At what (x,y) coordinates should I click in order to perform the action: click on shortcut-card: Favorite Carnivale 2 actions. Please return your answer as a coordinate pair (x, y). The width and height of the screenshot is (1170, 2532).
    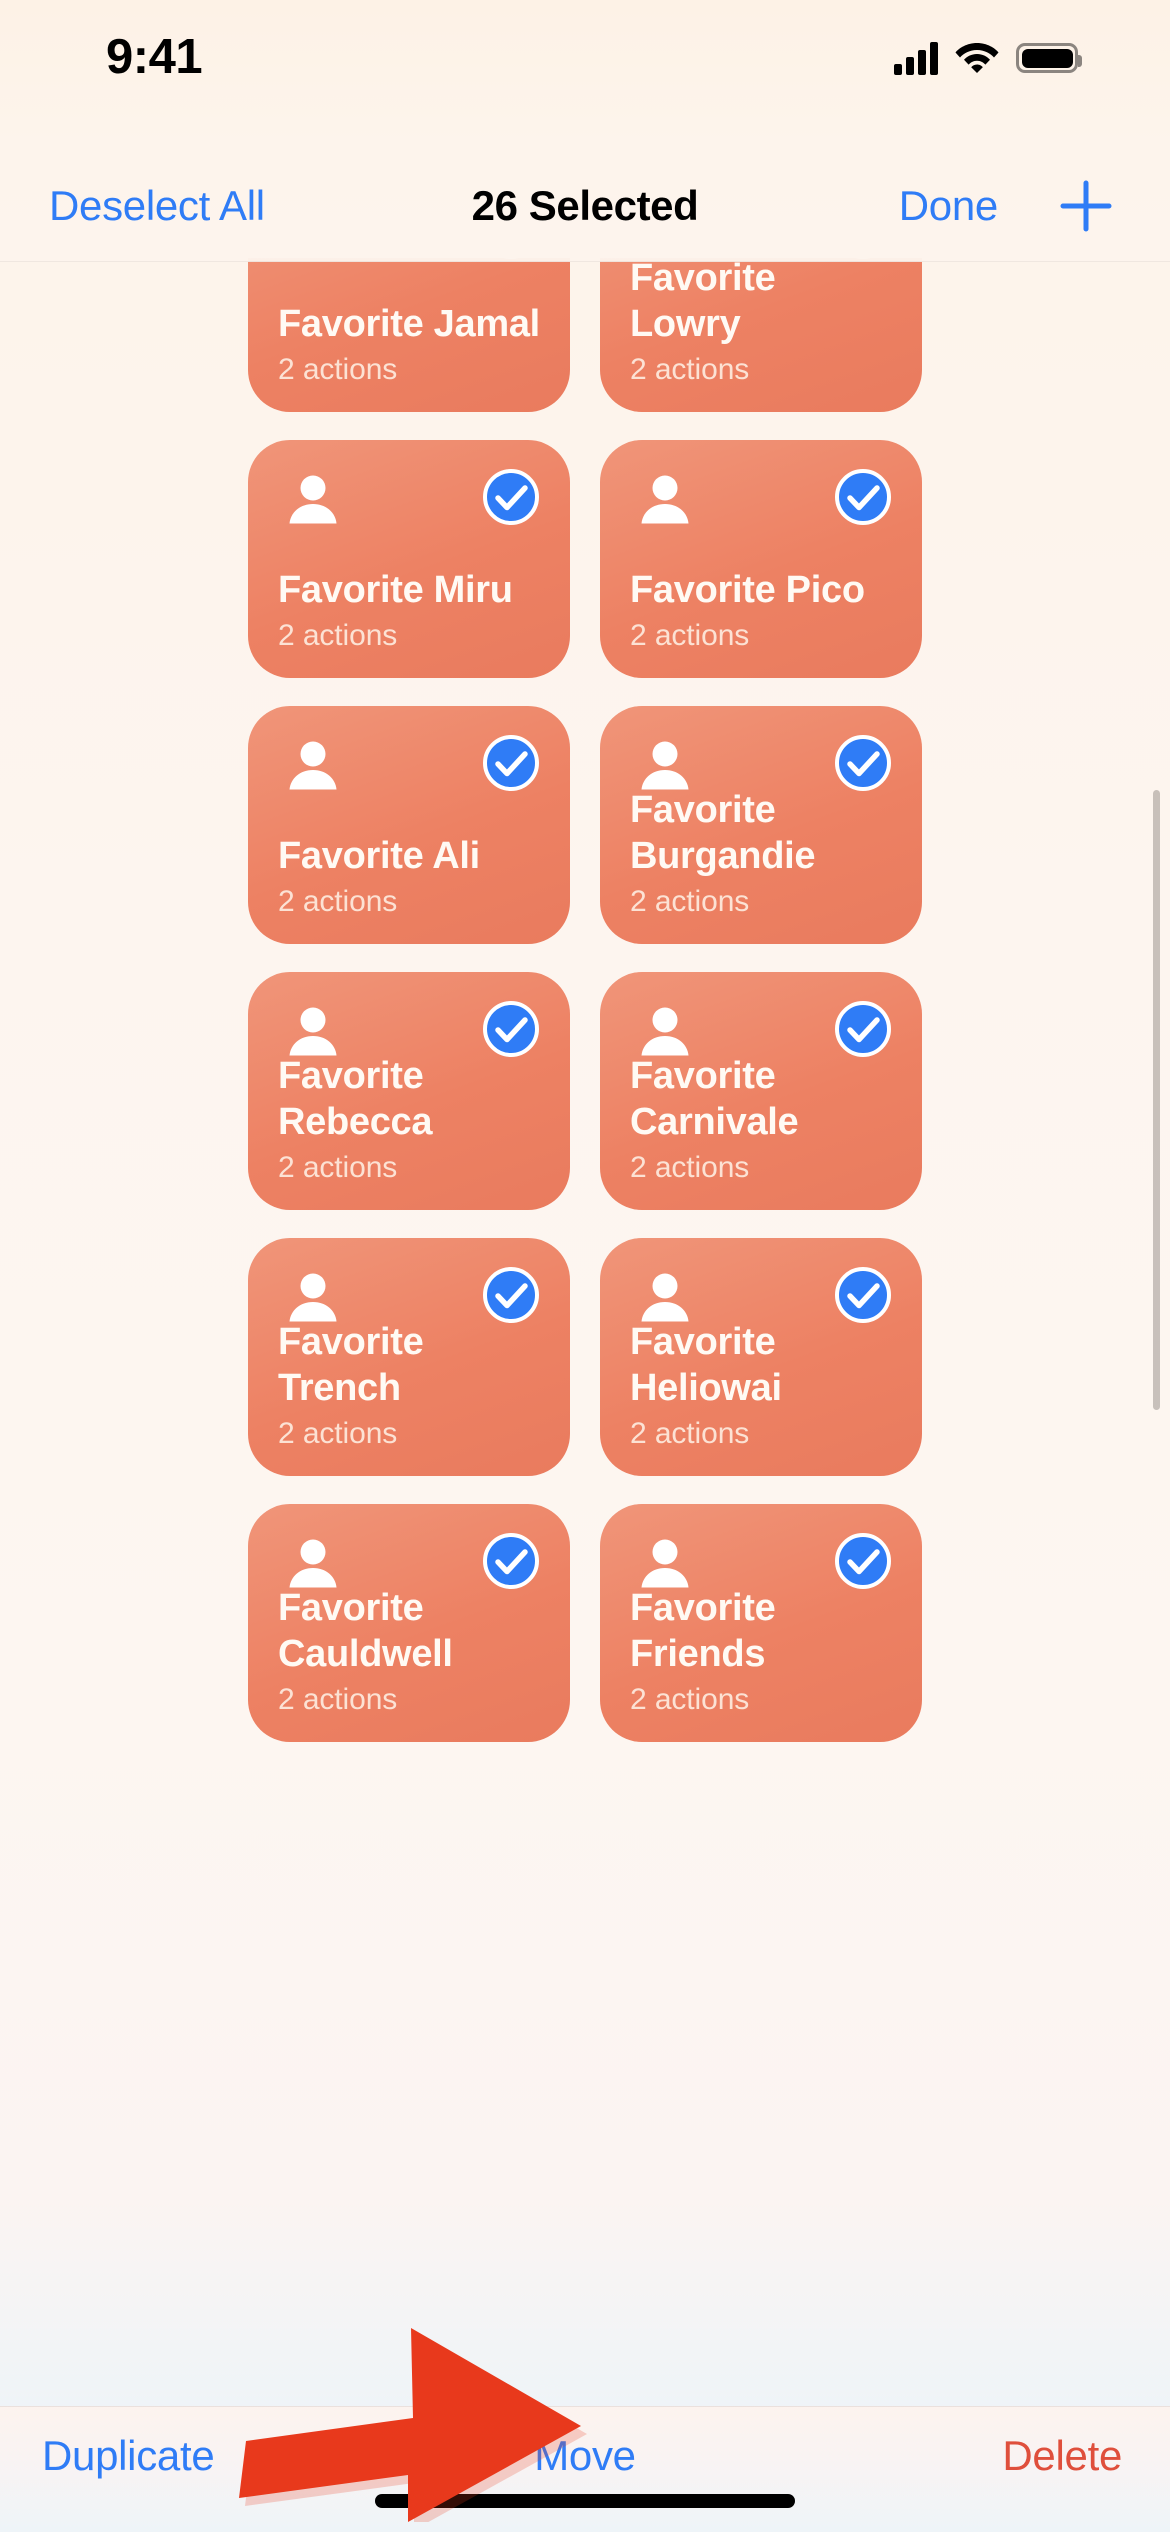
    Looking at the image, I should click on (761, 1091).